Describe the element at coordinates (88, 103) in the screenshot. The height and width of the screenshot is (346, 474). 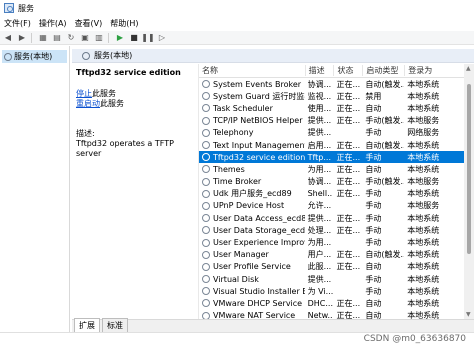
I see `restart-service-link: 重启动` at that location.